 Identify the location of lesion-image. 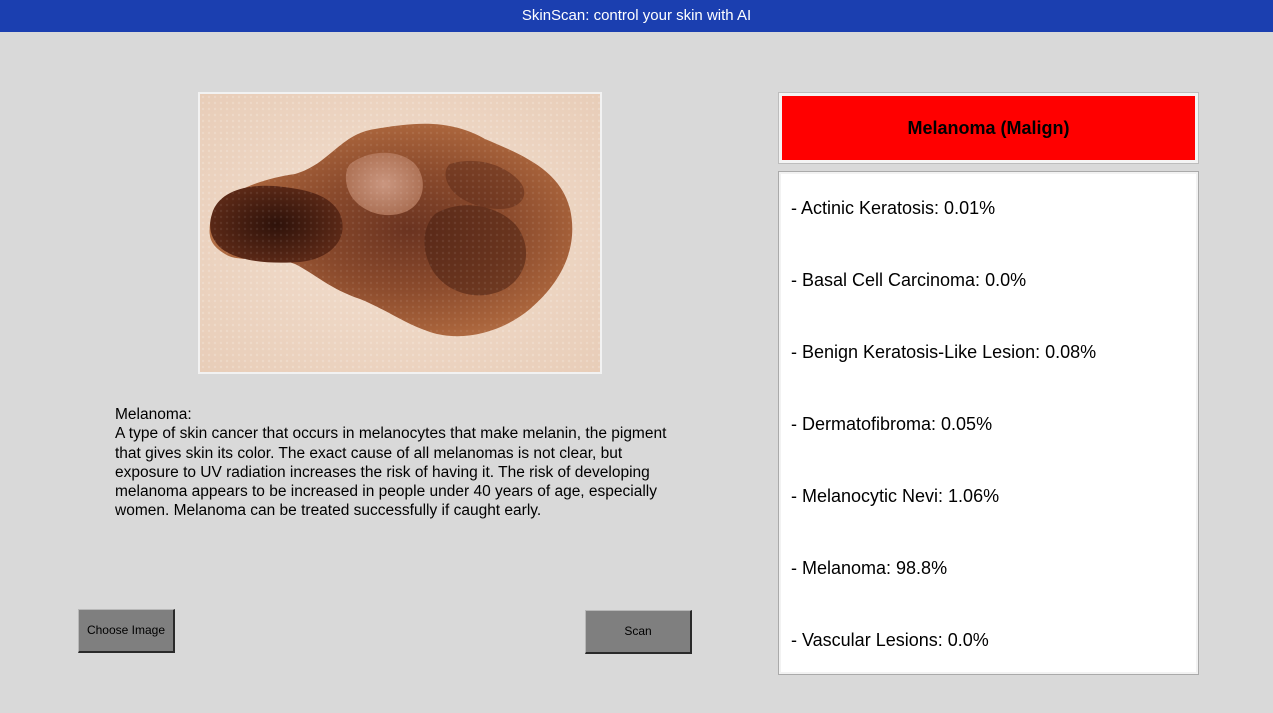
(400, 233).